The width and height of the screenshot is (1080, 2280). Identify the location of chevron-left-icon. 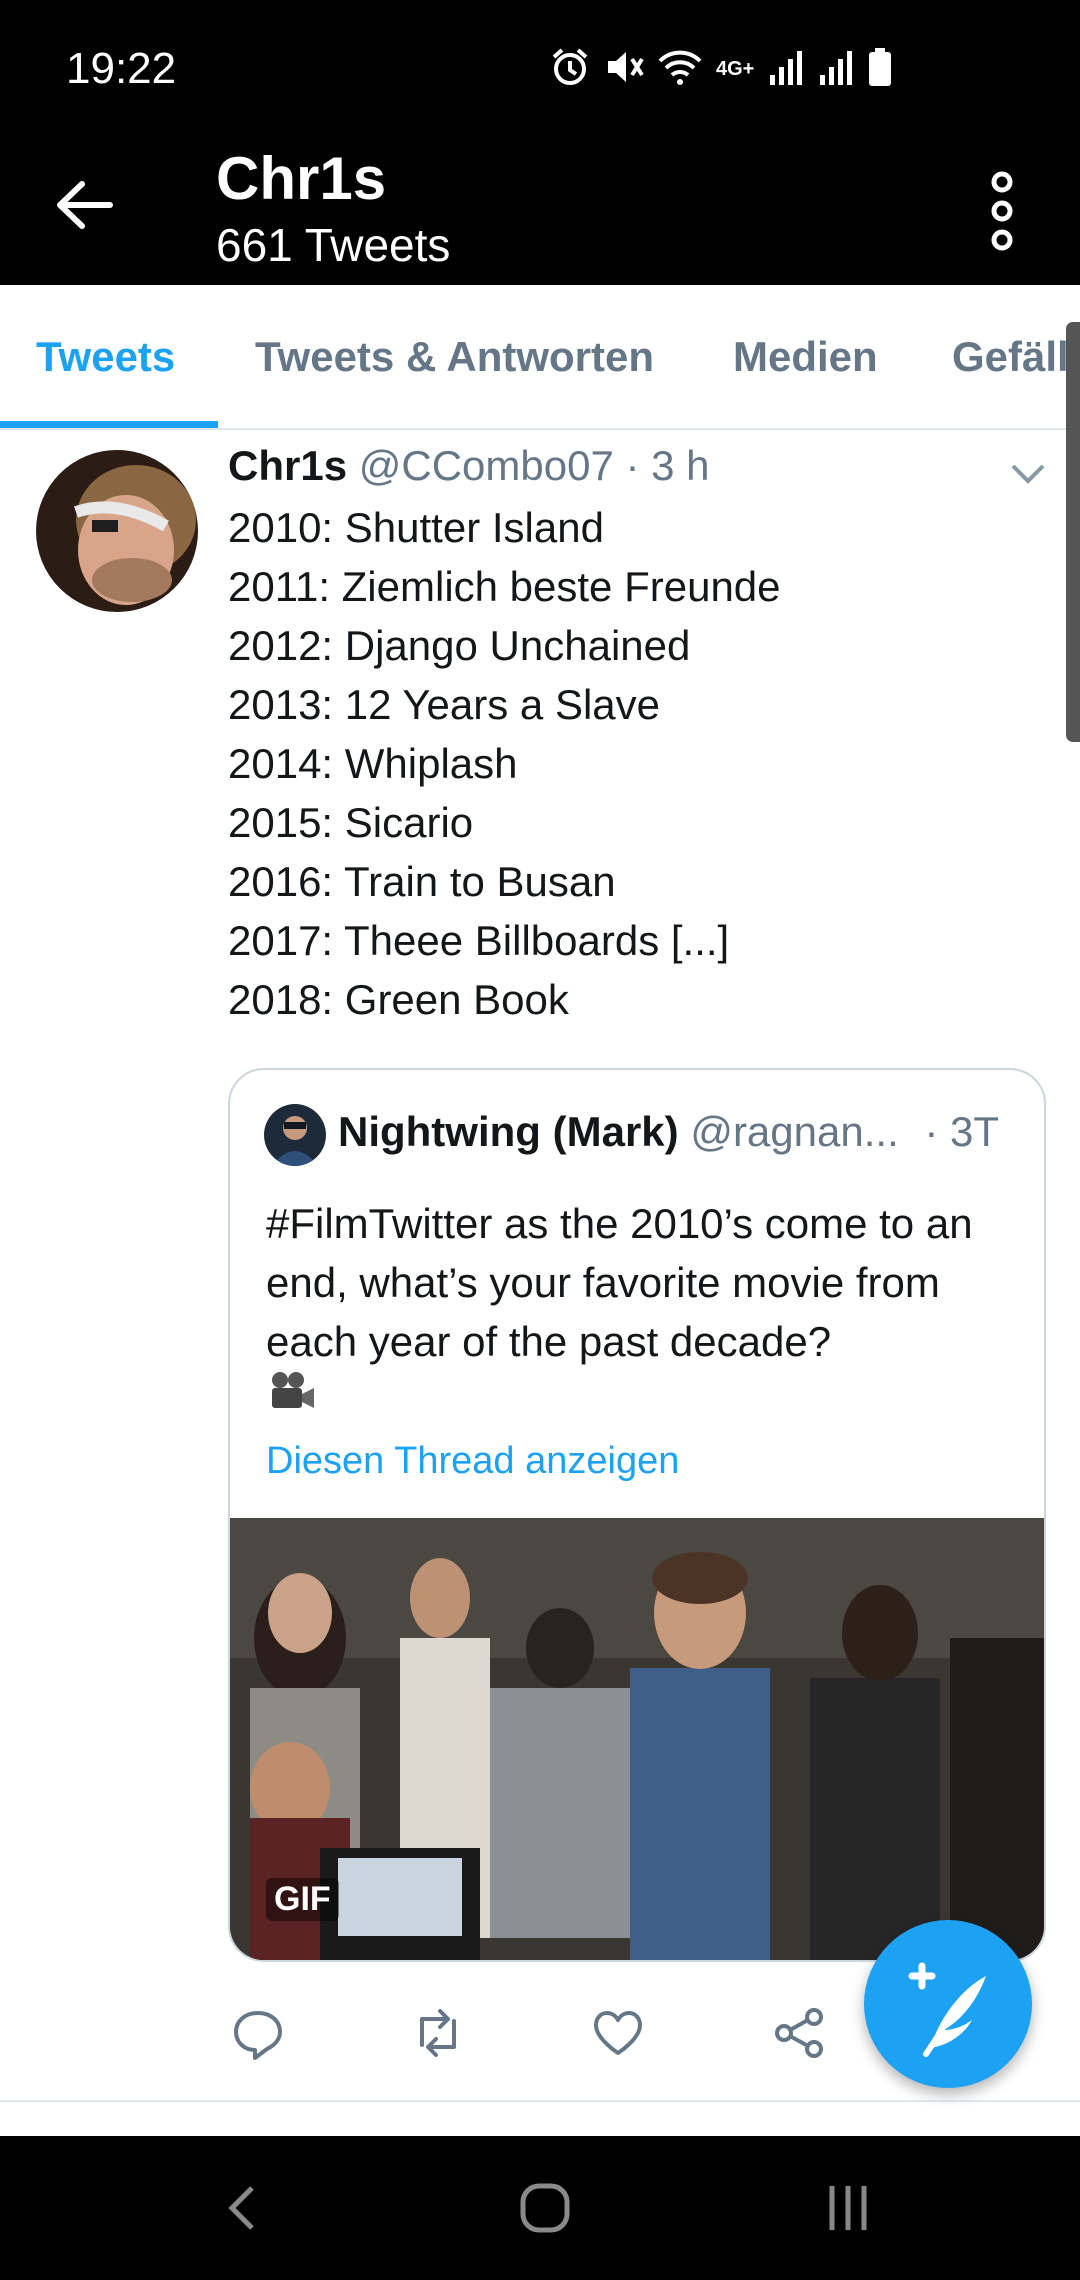
(241, 2208).